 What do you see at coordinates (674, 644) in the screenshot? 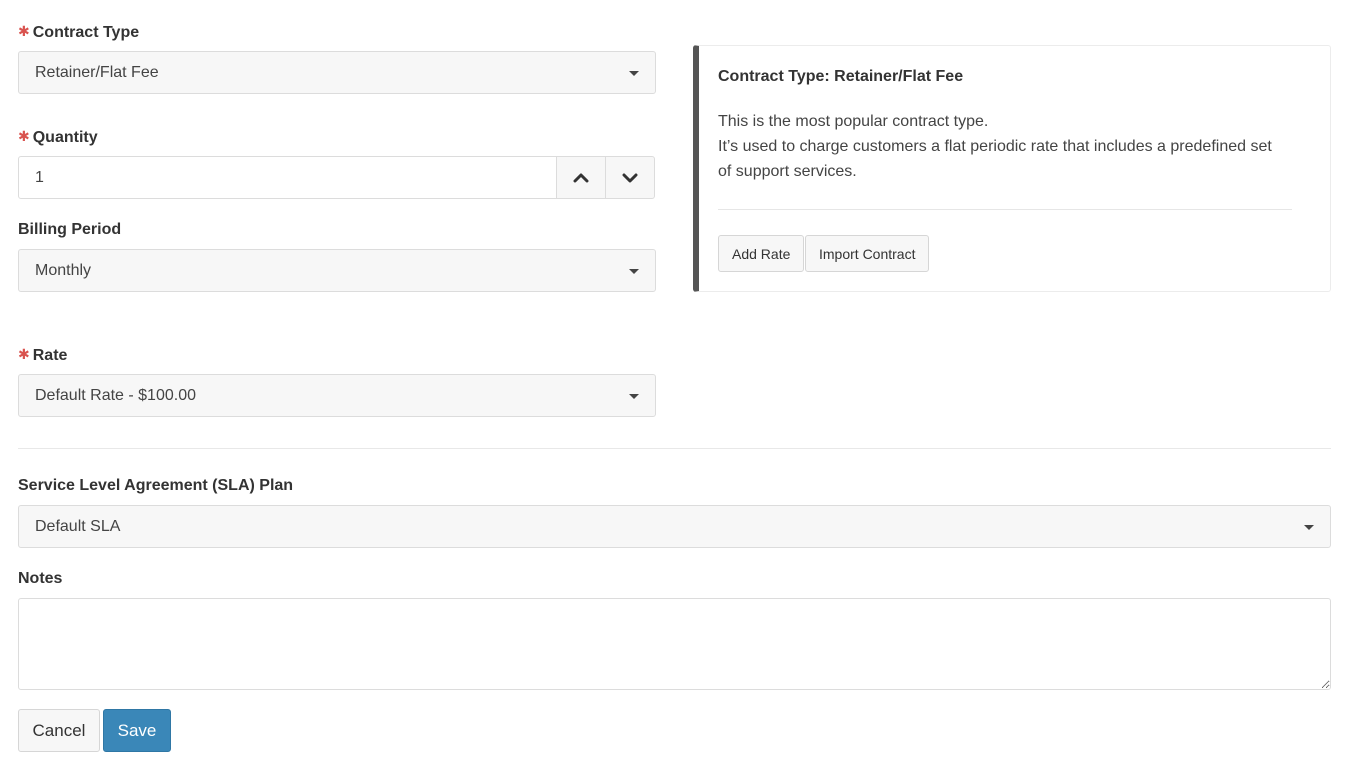
I see `notes-textarea` at bounding box center [674, 644].